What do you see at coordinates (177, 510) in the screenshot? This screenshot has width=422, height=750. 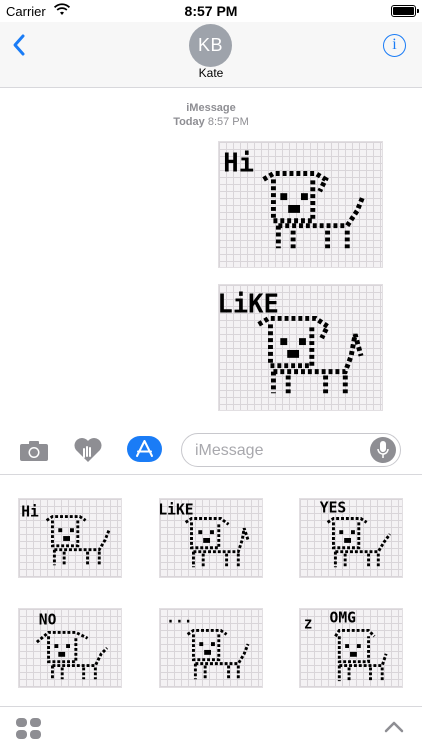 I see `drawer-sticker-caption: LiKE` at bounding box center [177, 510].